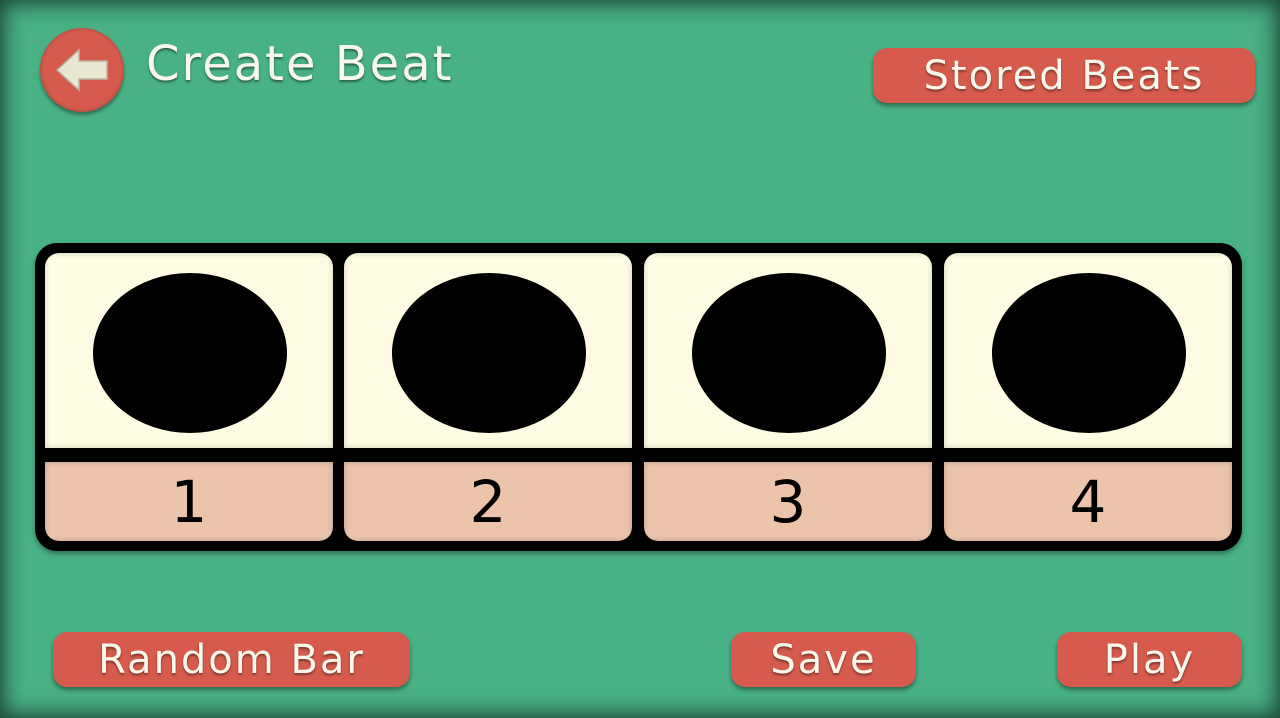  I want to click on play-button: Play, so click(1149, 659).